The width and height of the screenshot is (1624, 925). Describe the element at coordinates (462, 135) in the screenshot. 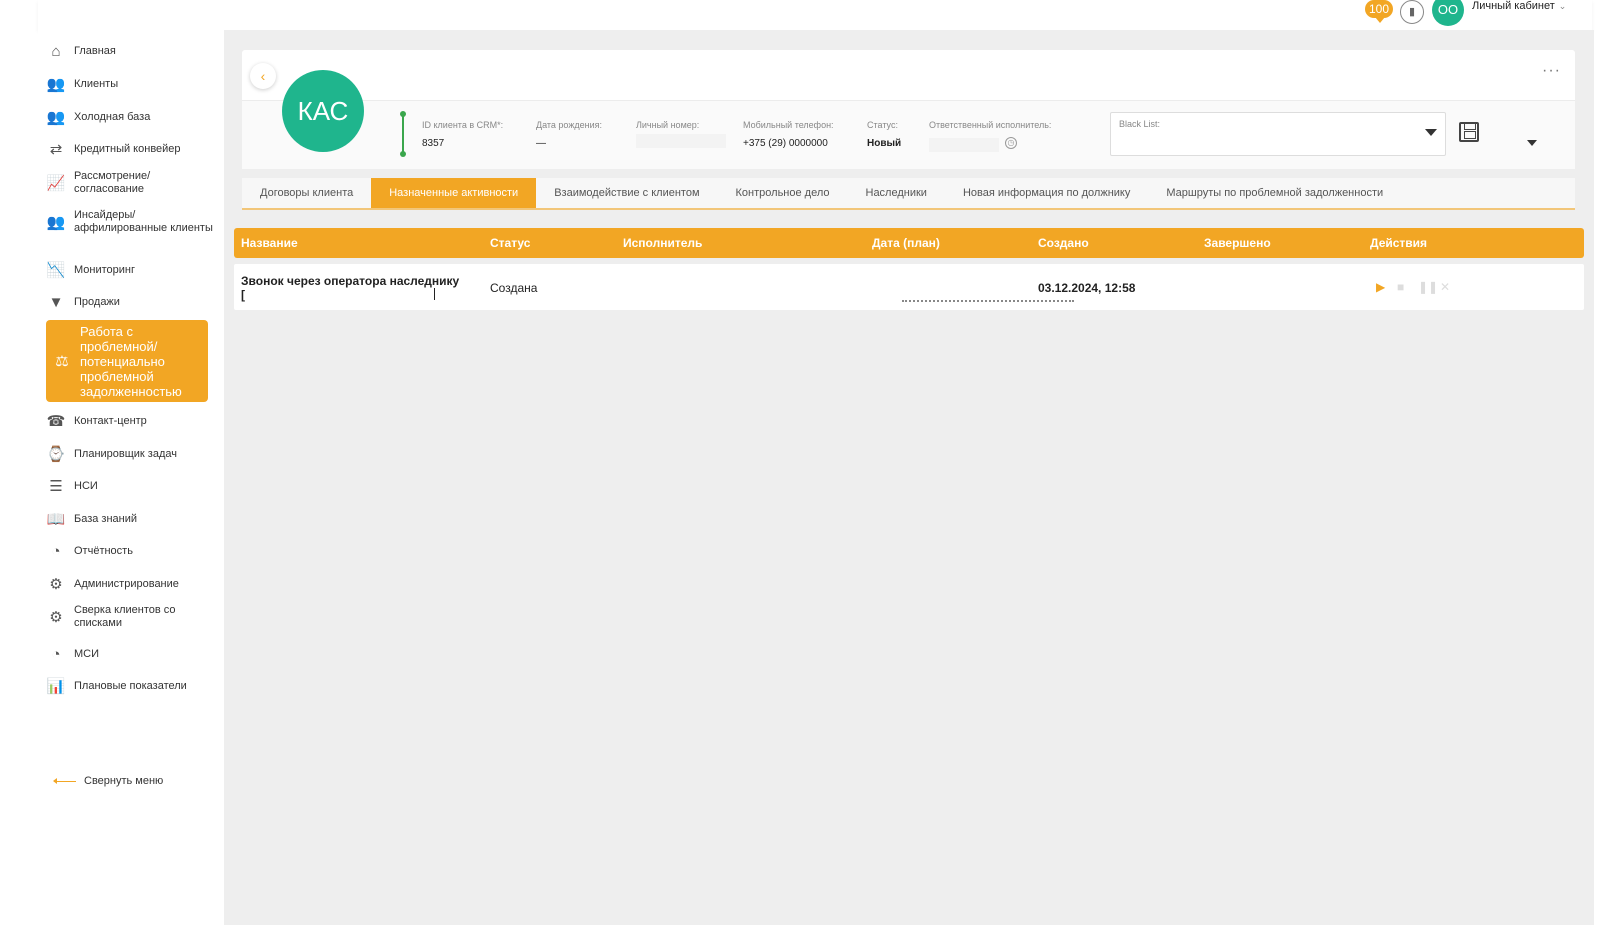

I see `crm-id-field: ID клиента в CRM*: 8357` at that location.